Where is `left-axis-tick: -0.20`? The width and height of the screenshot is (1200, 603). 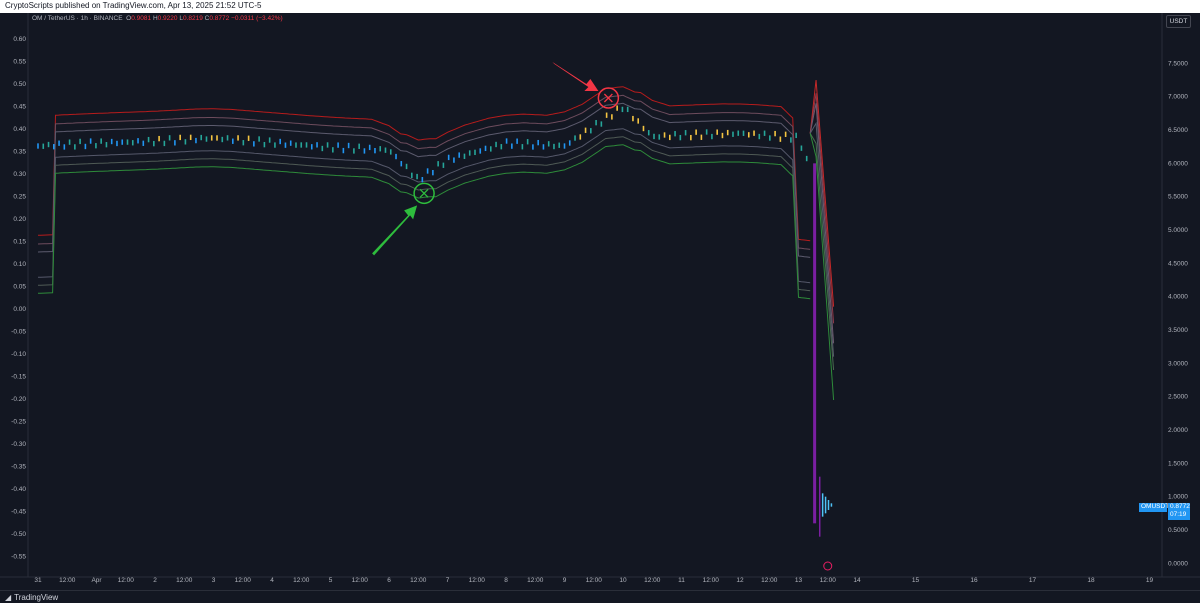 left-axis-tick: -0.20 is located at coordinates (18, 399).